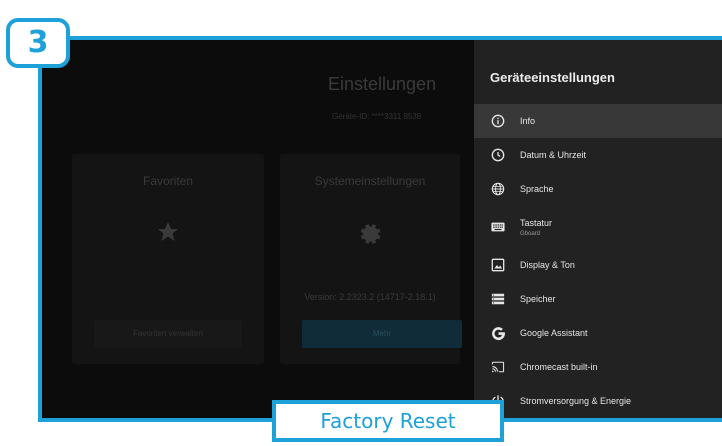 Image resolution: width=722 pixels, height=446 pixels. Describe the element at coordinates (498, 227) in the screenshot. I see `keyboard-icon` at that location.